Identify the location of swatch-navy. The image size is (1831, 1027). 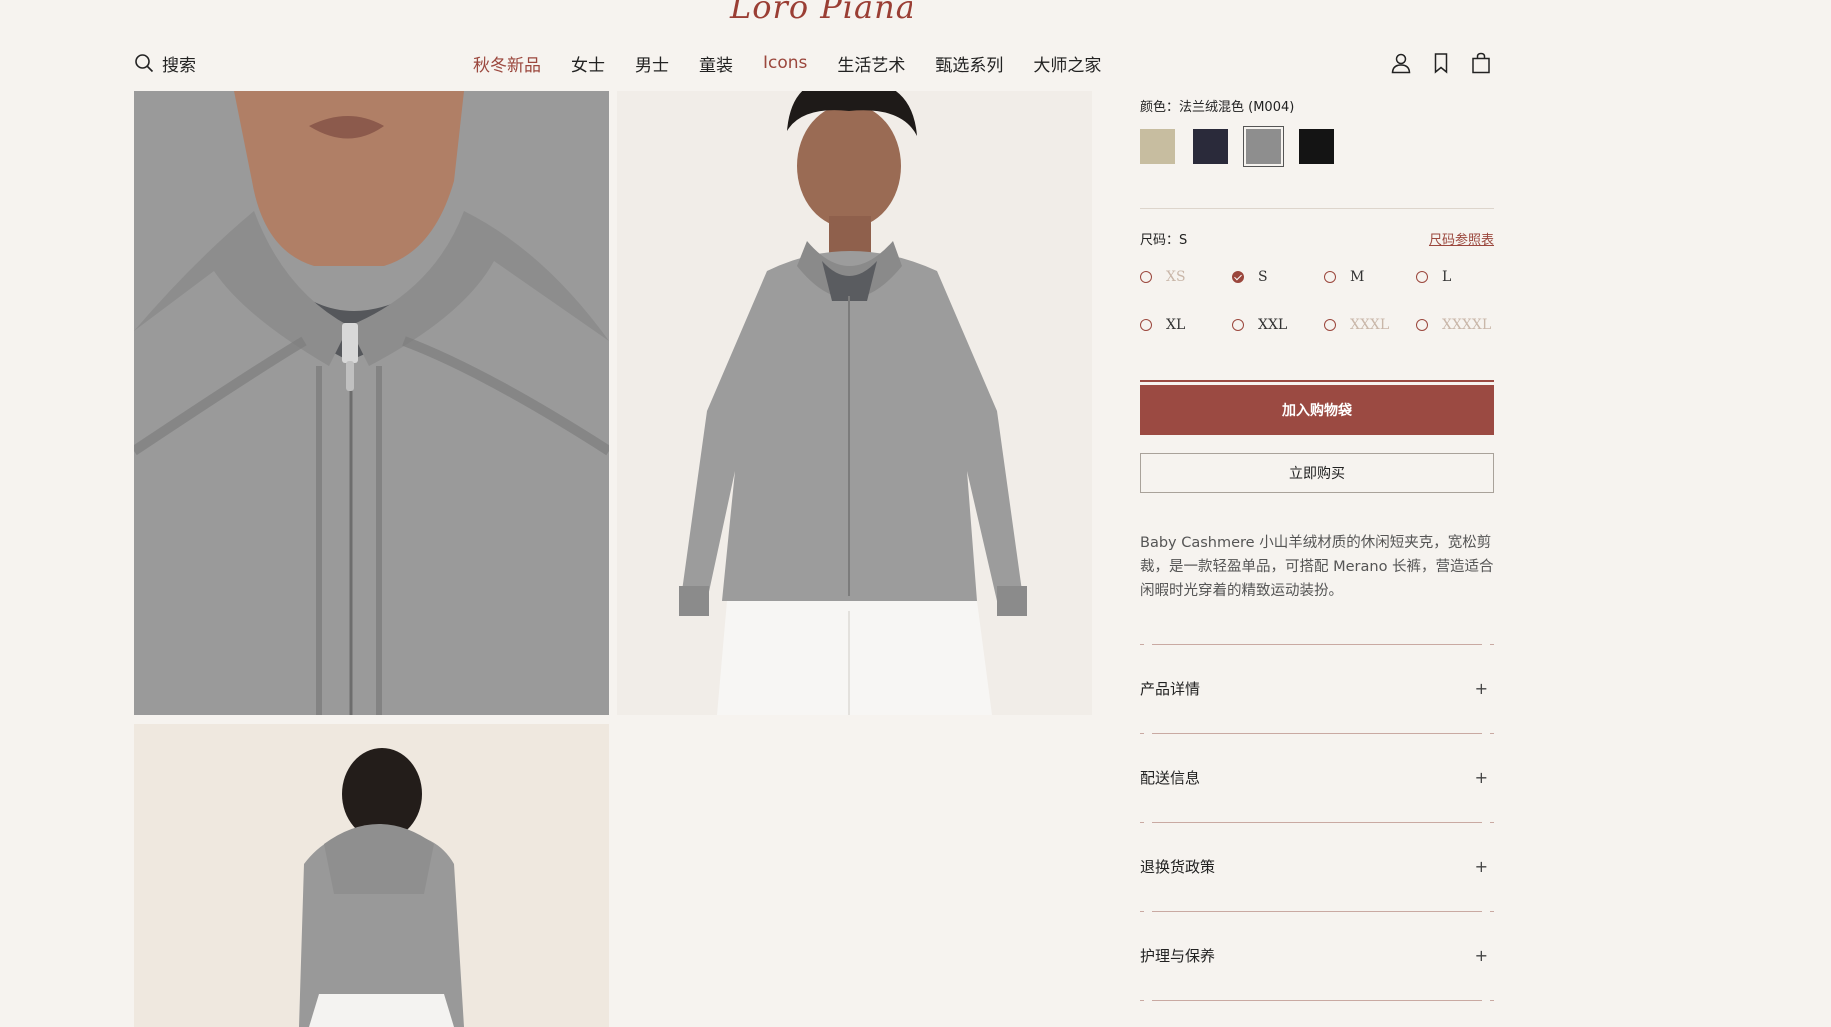
(1210, 146).